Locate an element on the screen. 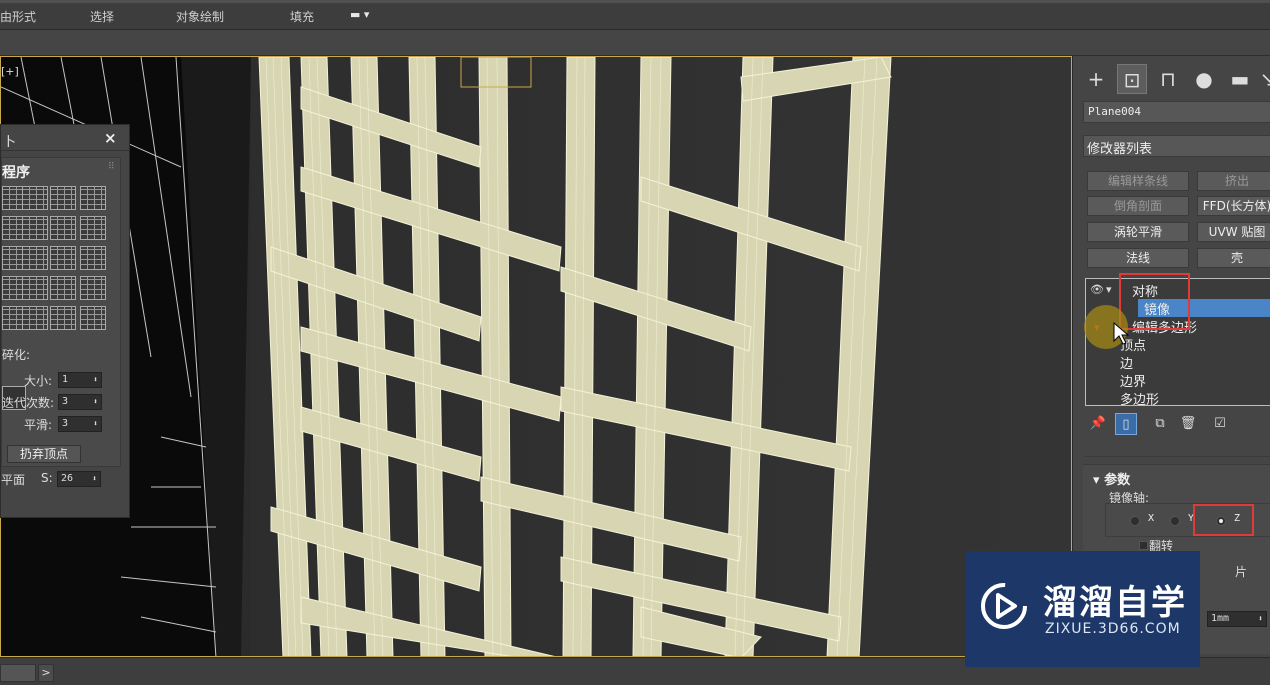  threshold-spinner: 1mm ⬍ is located at coordinates (1237, 619).